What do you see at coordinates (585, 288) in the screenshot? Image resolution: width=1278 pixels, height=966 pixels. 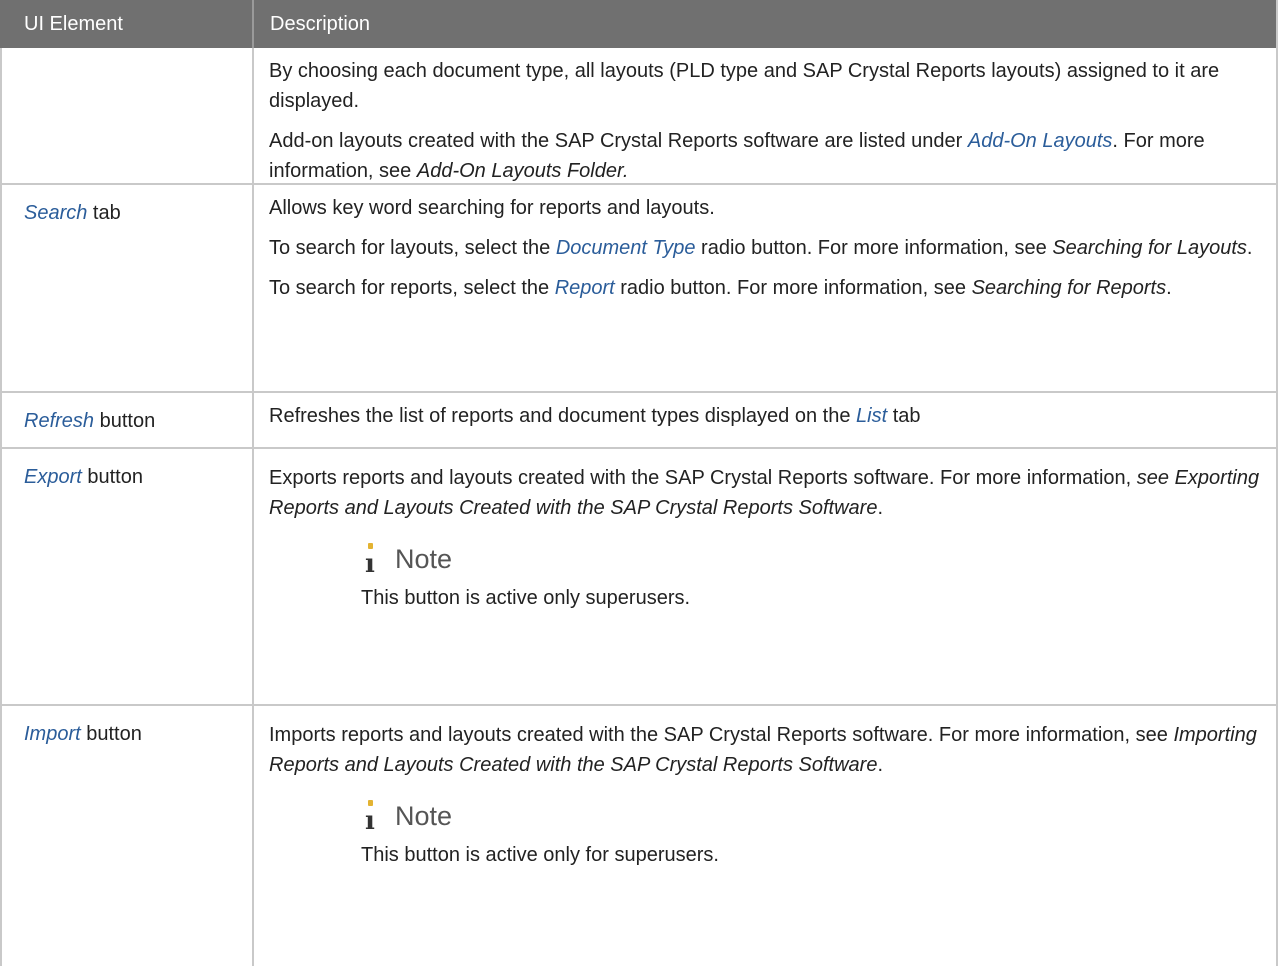 I see `report-link: Report` at bounding box center [585, 288].